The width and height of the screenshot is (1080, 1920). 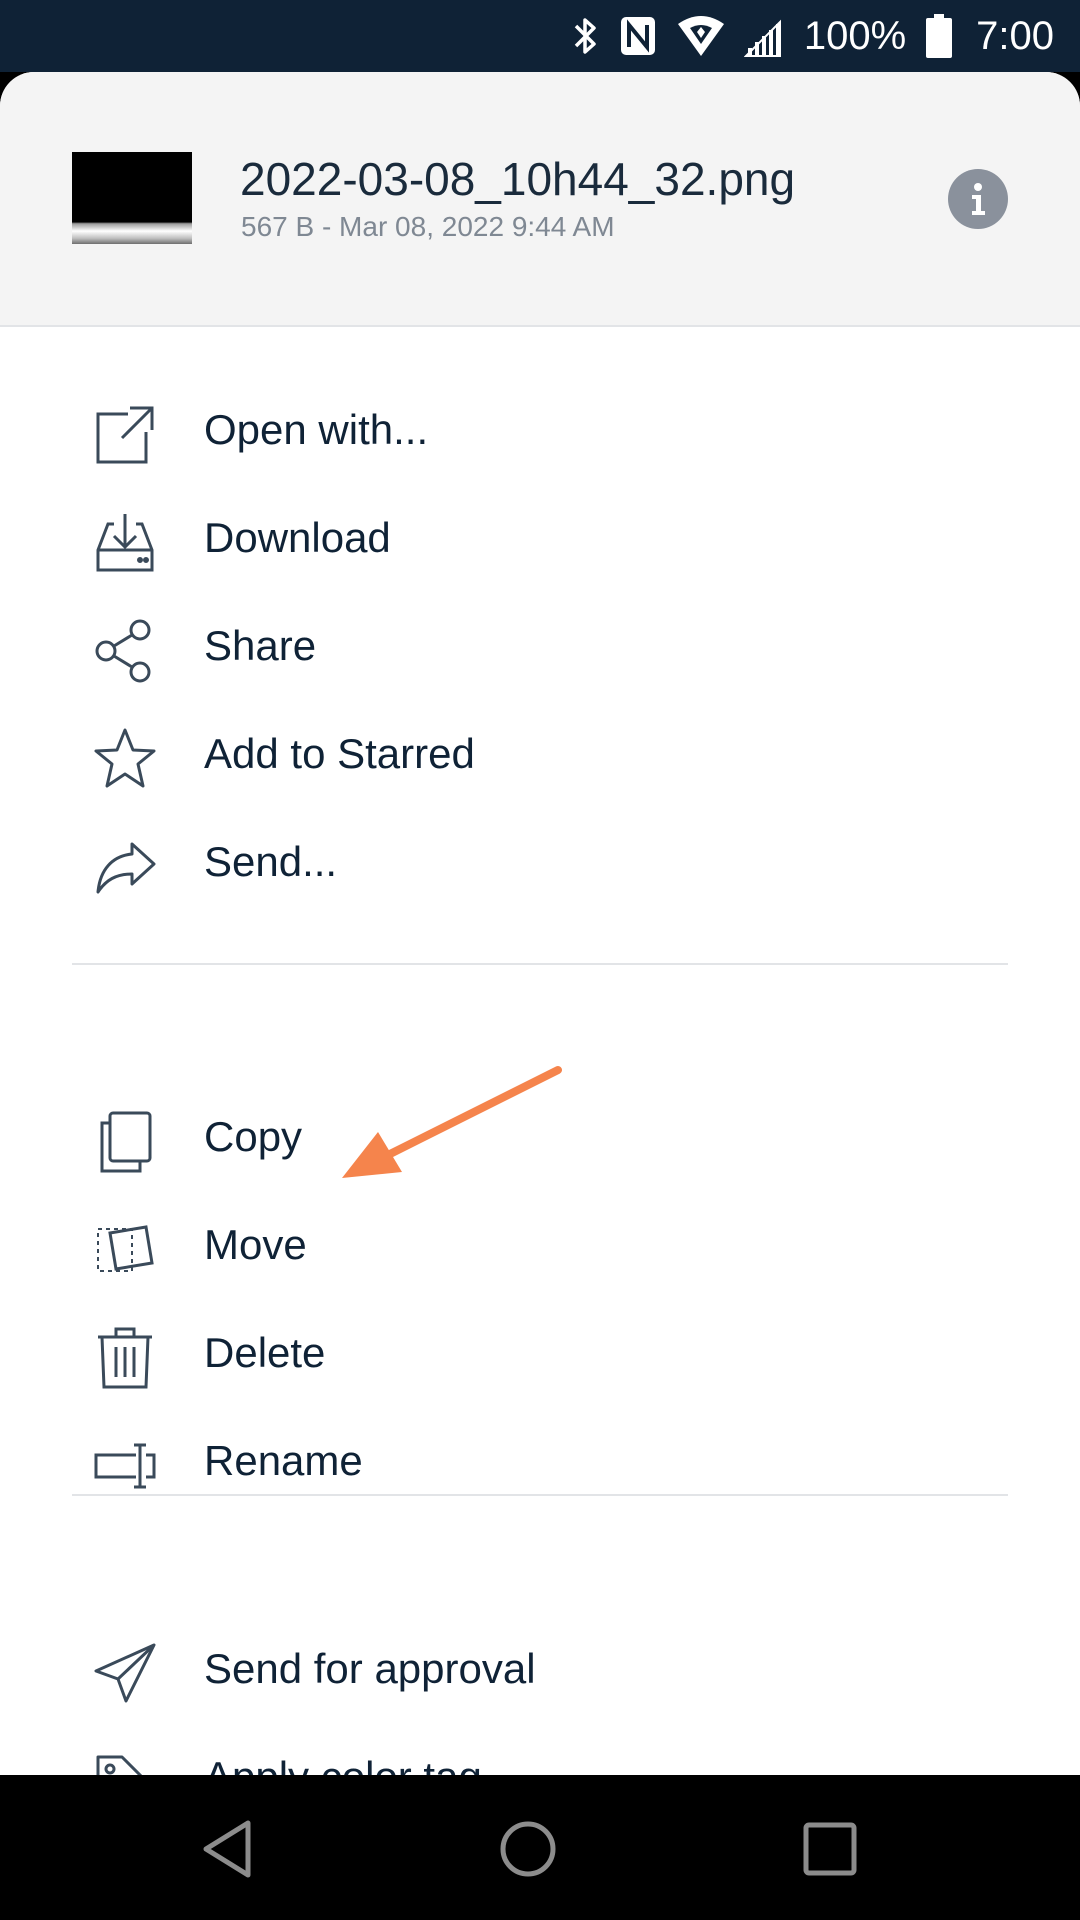 I want to click on menu-item-download: Download, so click(x=540, y=538).